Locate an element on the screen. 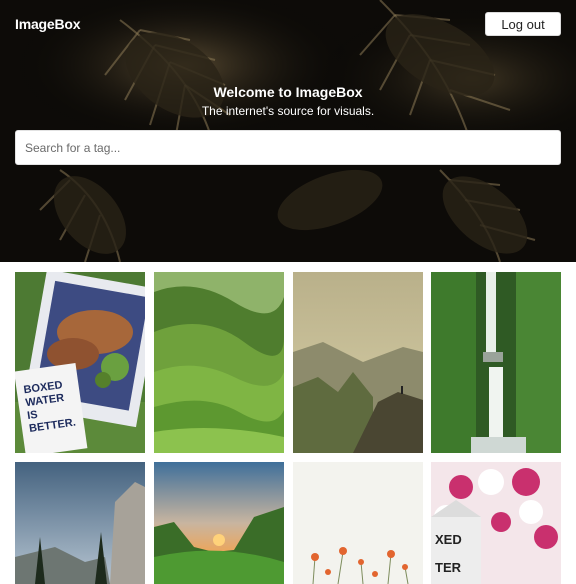 Image resolution: width=576 pixels, height=584 pixels. waterfall-image is located at coordinates (496, 362).